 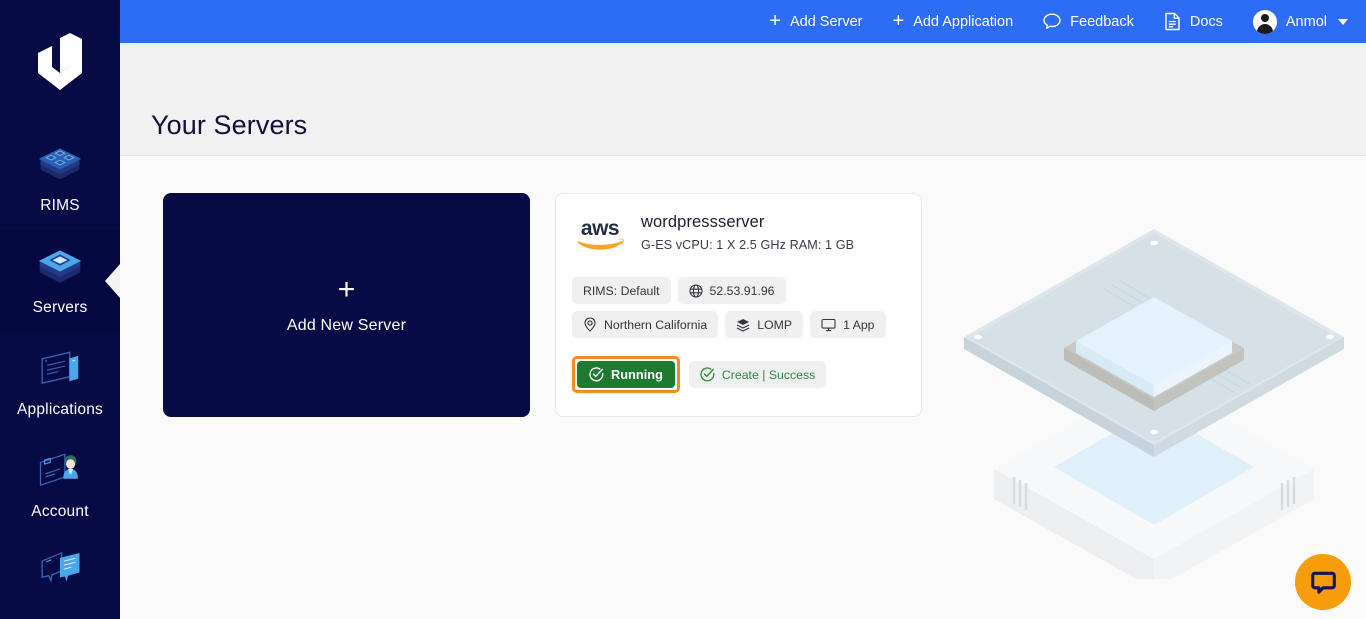 What do you see at coordinates (656, 324) in the screenshot?
I see `tag-label: Northern California` at bounding box center [656, 324].